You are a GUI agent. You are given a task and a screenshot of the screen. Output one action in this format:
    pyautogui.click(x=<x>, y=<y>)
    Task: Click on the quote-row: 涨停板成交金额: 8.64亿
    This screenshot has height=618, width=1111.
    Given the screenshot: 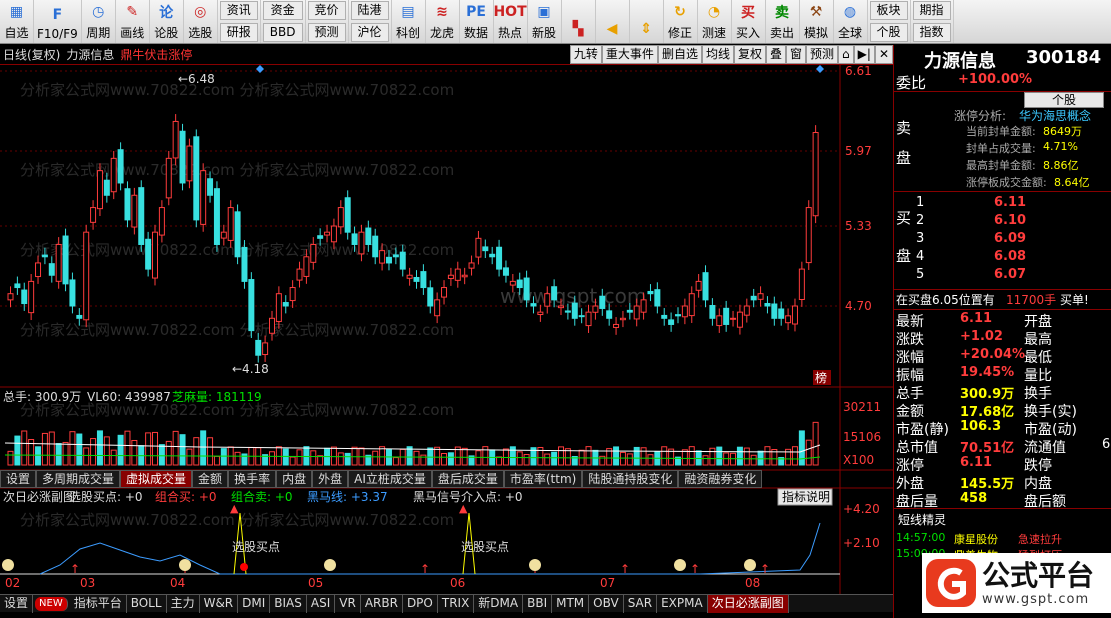 What is the action you would take?
    pyautogui.click(x=1002, y=183)
    